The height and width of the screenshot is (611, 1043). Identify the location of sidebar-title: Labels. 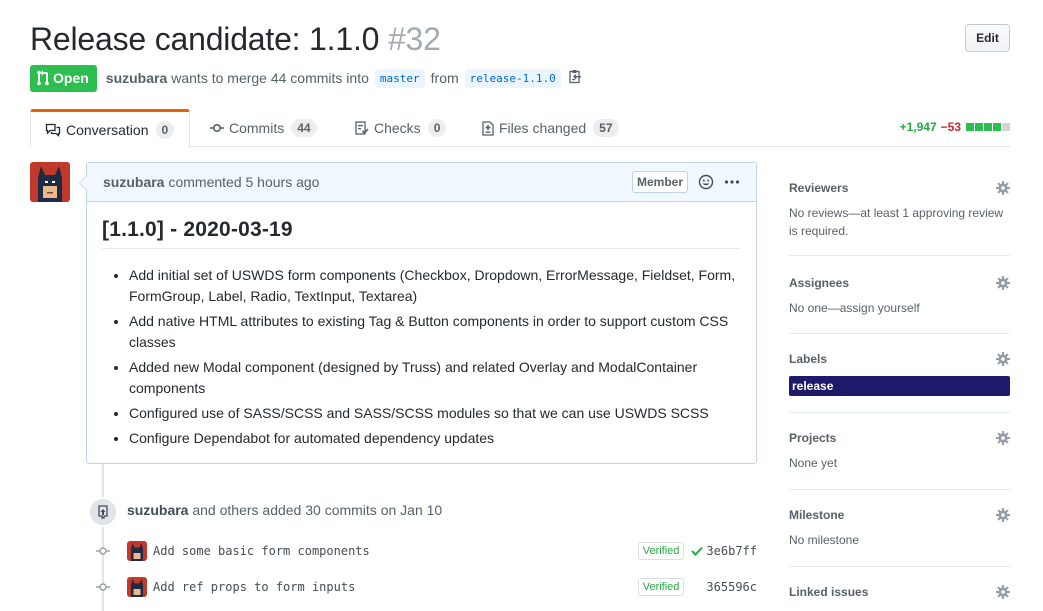
(808, 359).